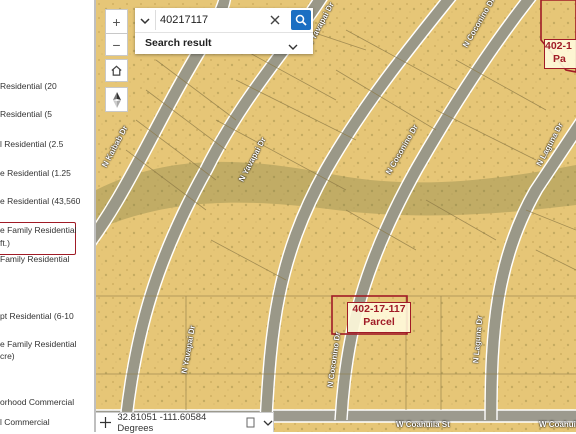 This screenshot has width=576, height=434. I want to click on parcel-label-partial: 402-1 Pa, so click(560, 54).